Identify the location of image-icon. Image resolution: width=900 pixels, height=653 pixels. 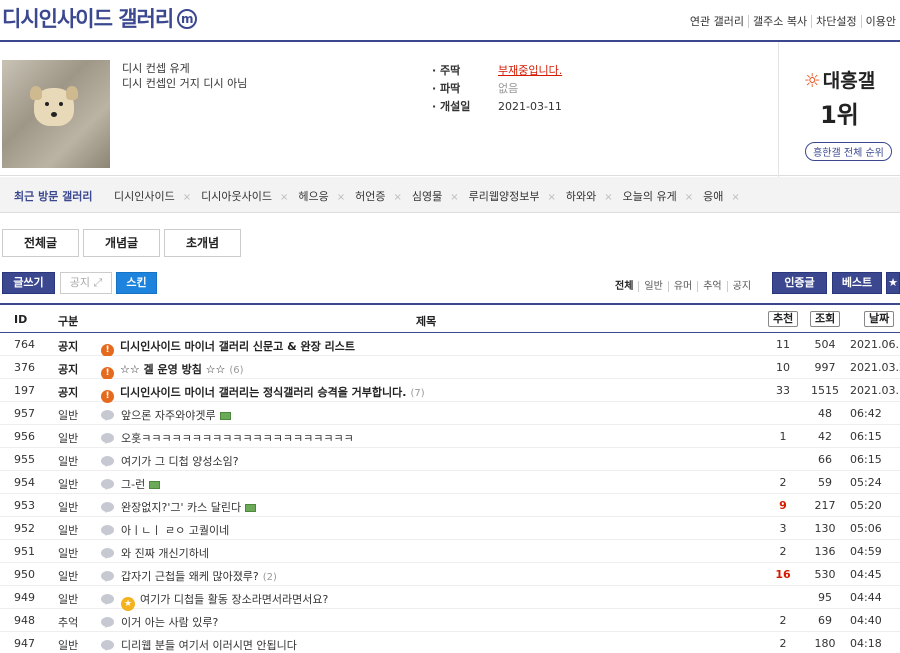
(155, 485).